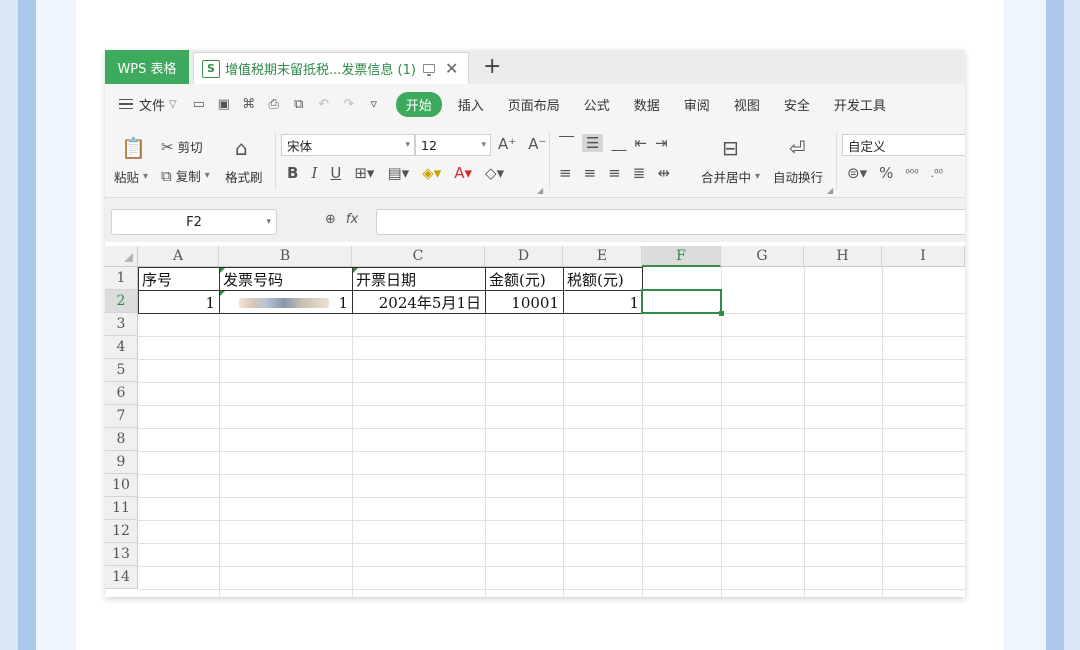 The width and height of the screenshot is (1080, 650). What do you see at coordinates (121, 370) in the screenshot?
I see `row-header-5: 5` at bounding box center [121, 370].